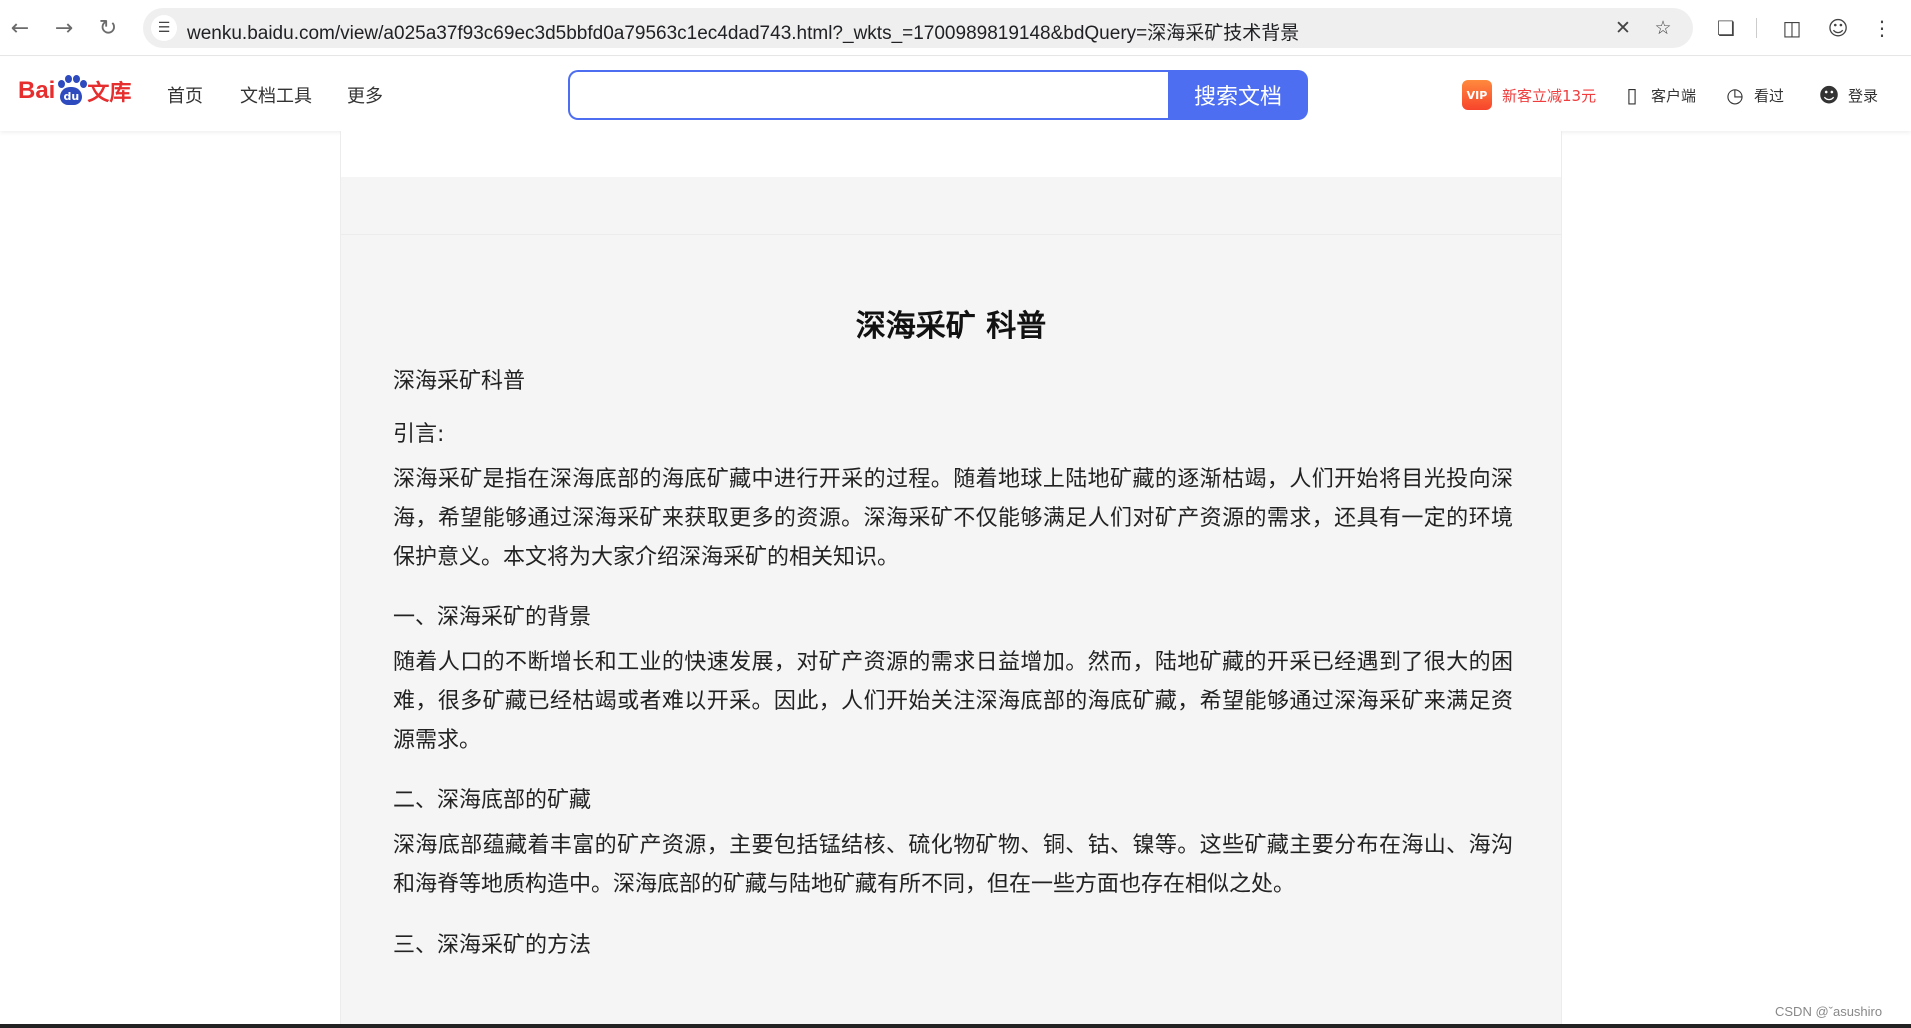 Image resolution: width=1911 pixels, height=1028 pixels. What do you see at coordinates (868, 95) in the screenshot?
I see `search-input` at bounding box center [868, 95].